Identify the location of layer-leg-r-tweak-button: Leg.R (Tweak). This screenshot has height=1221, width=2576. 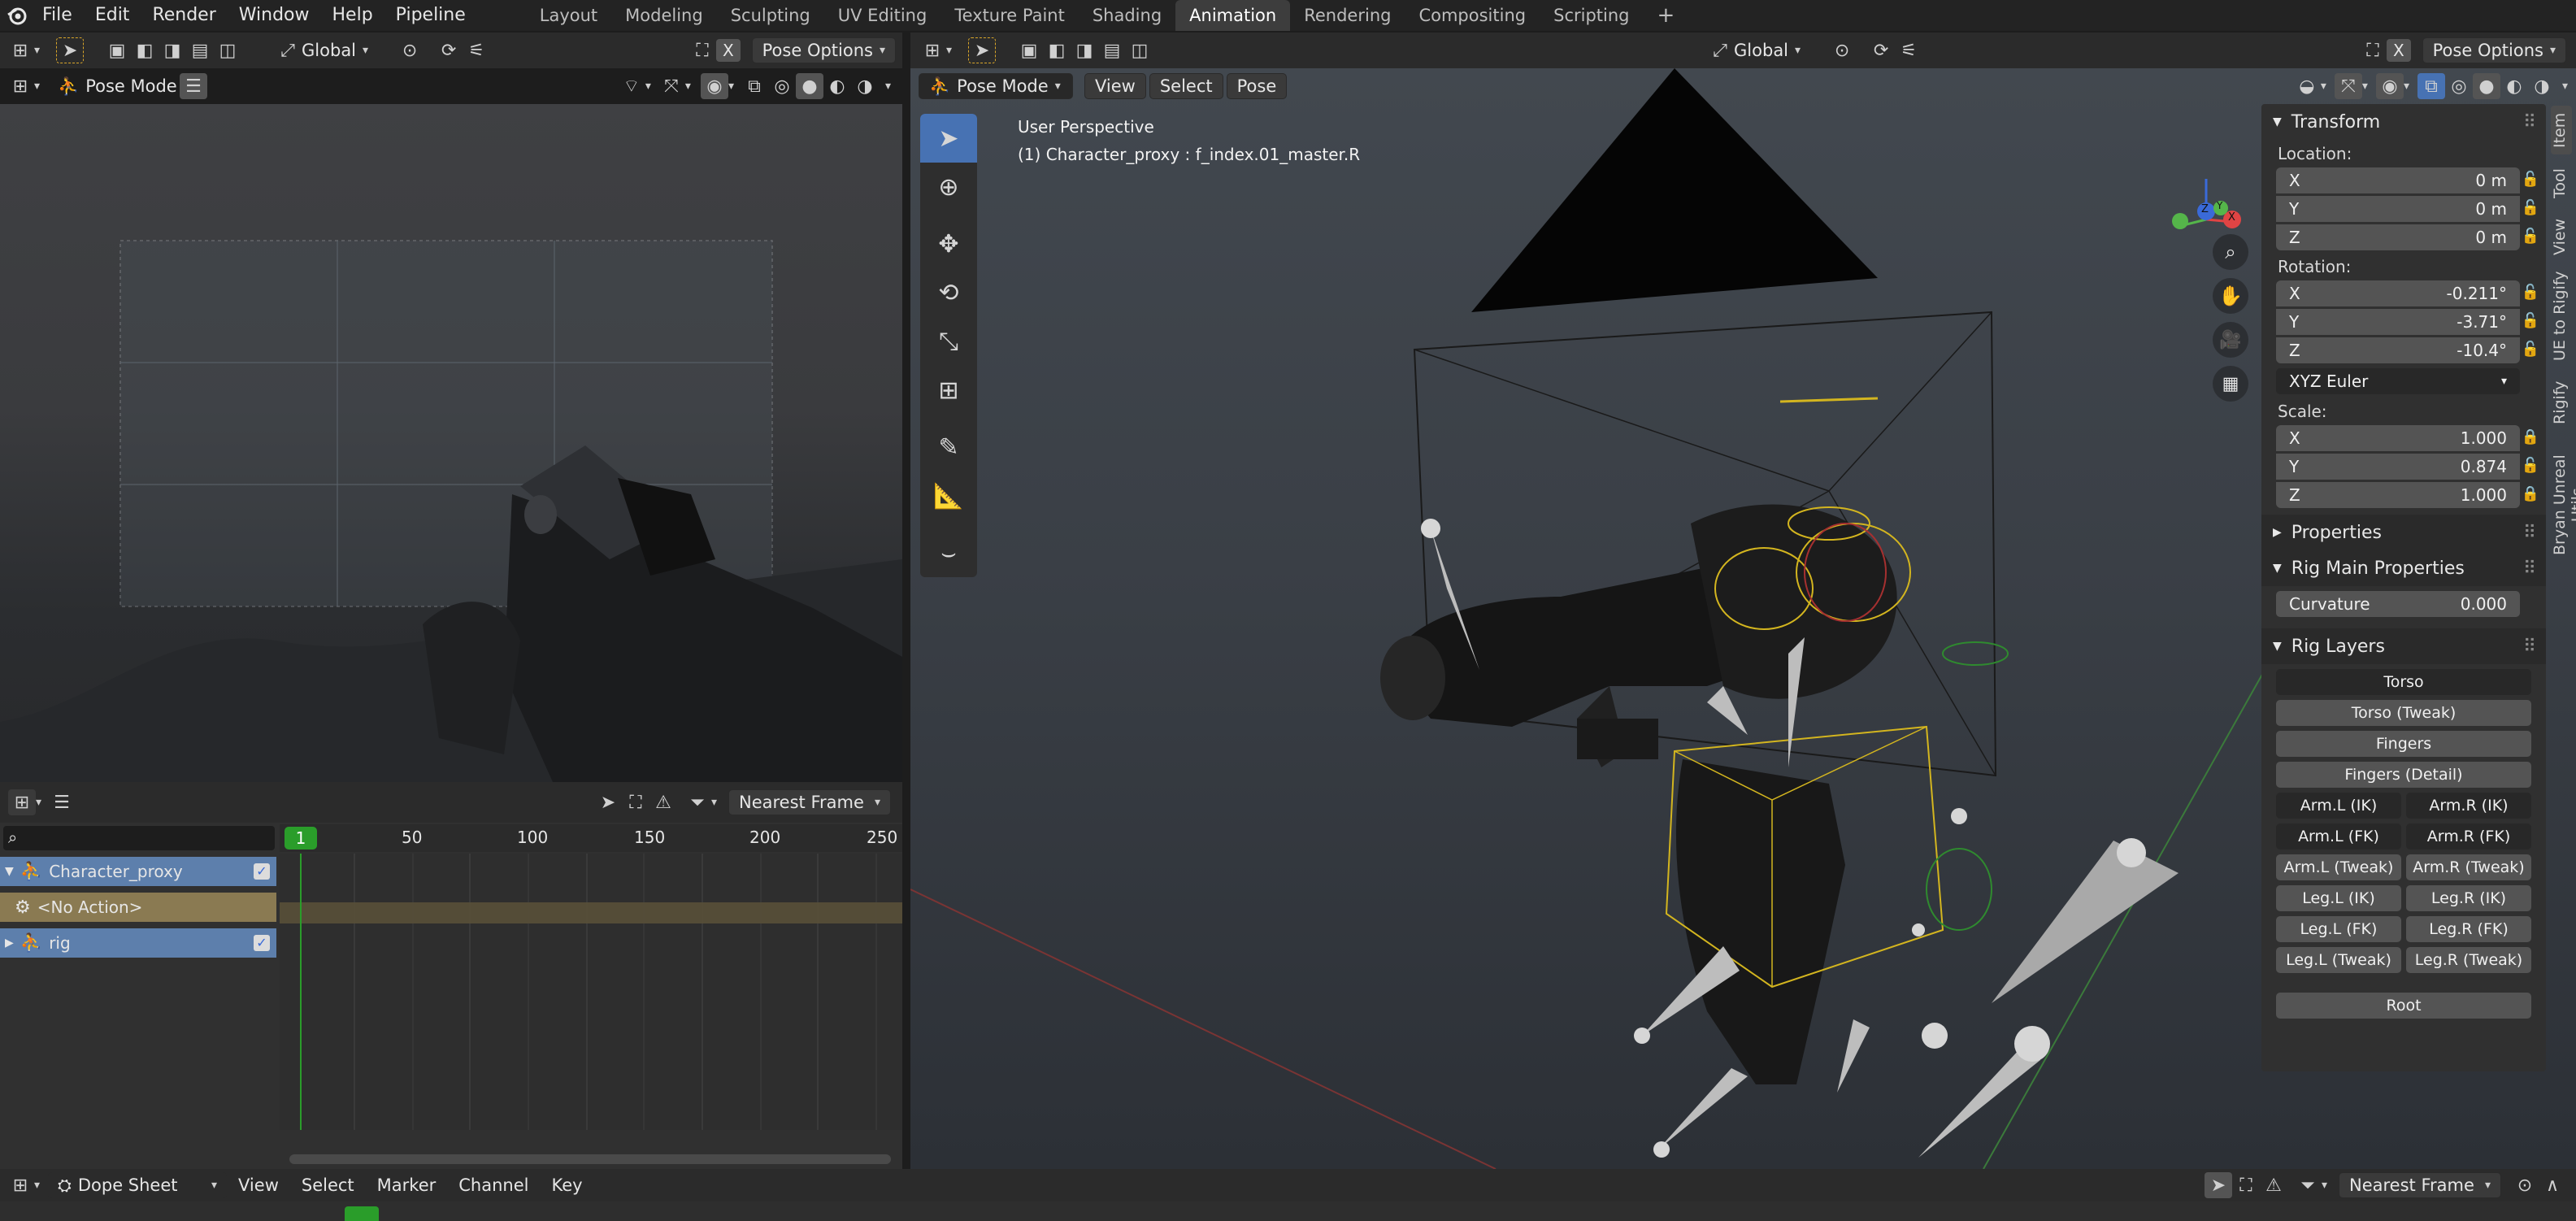
(2468, 960).